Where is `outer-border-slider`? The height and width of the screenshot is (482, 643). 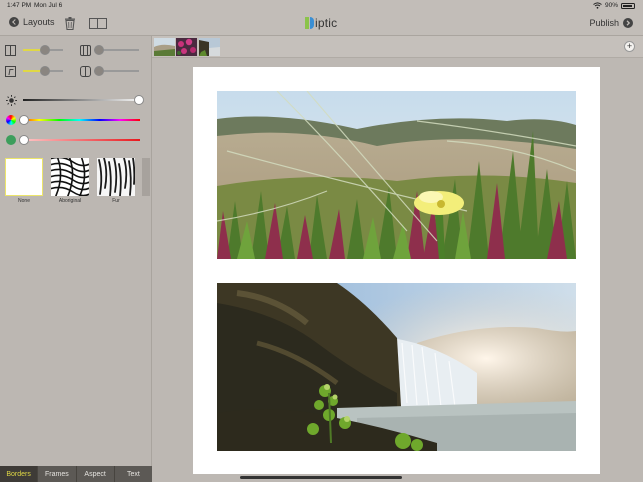 outer-border-slider is located at coordinates (116, 50).